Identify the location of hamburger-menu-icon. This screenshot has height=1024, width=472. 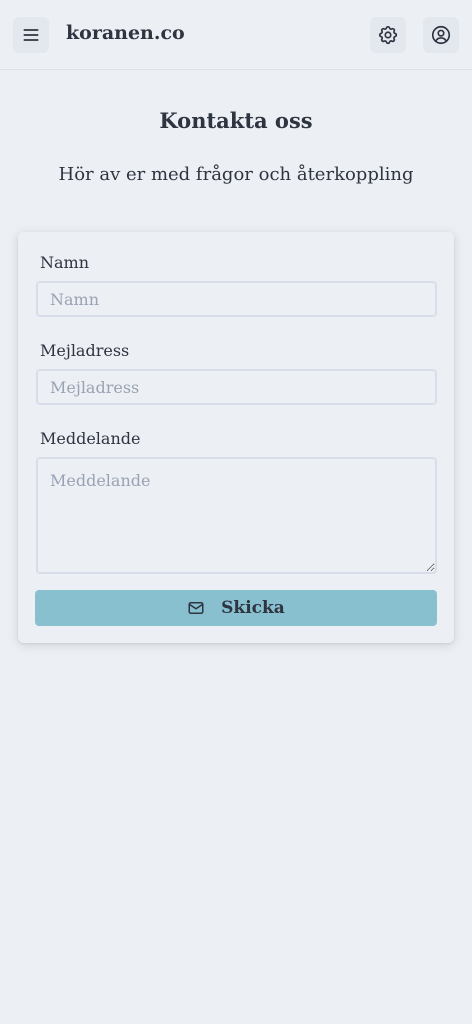
(31, 35).